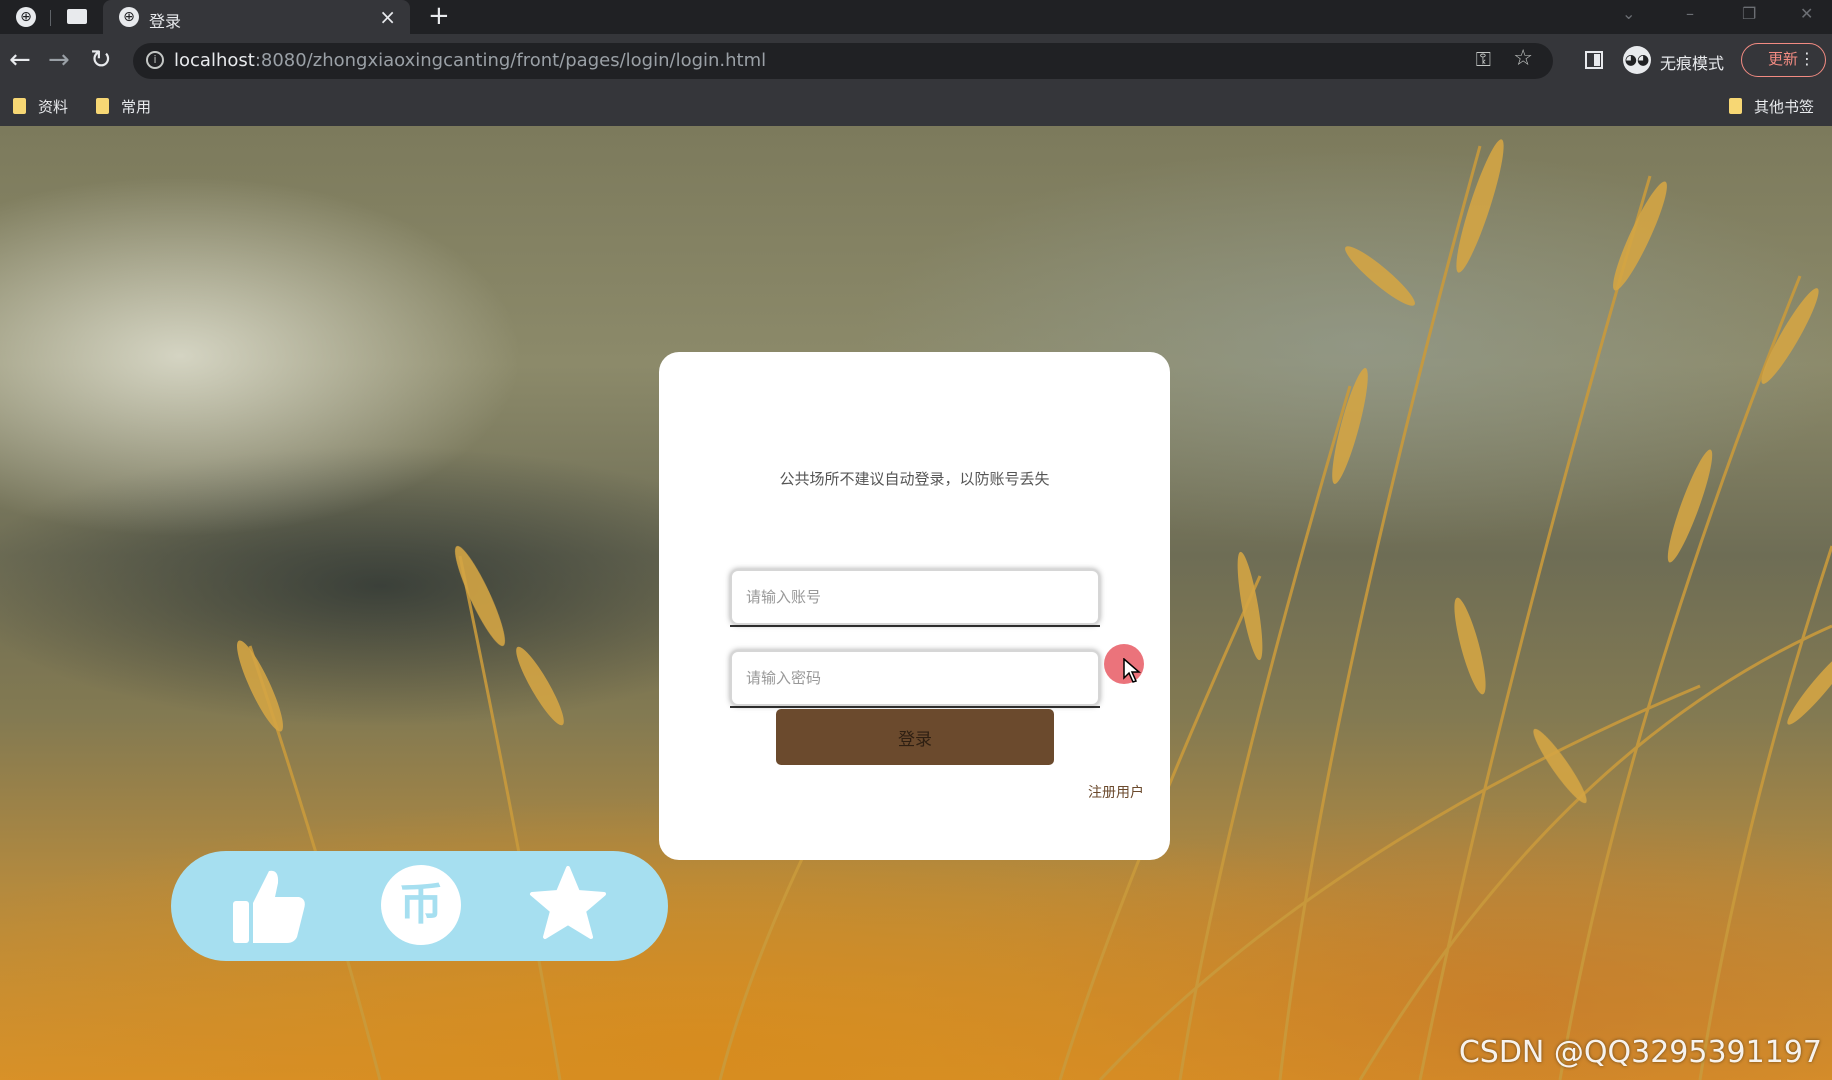  I want to click on star-icon: ☆, so click(1523, 58).